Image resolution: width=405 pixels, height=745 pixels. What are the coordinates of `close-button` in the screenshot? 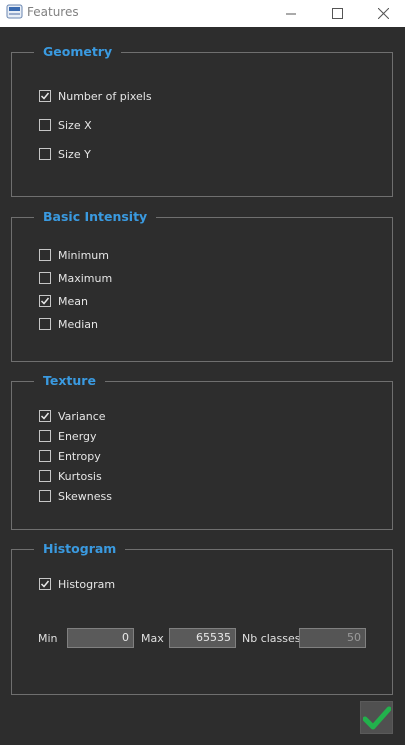 It's located at (382, 13).